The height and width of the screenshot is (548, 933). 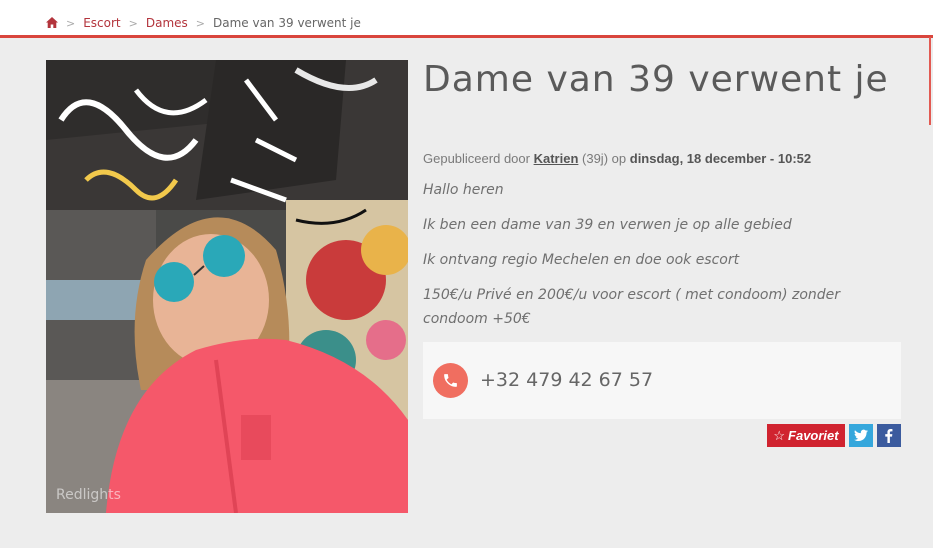 I want to click on phone-box: +32 479 42 67 57, so click(x=662, y=380).